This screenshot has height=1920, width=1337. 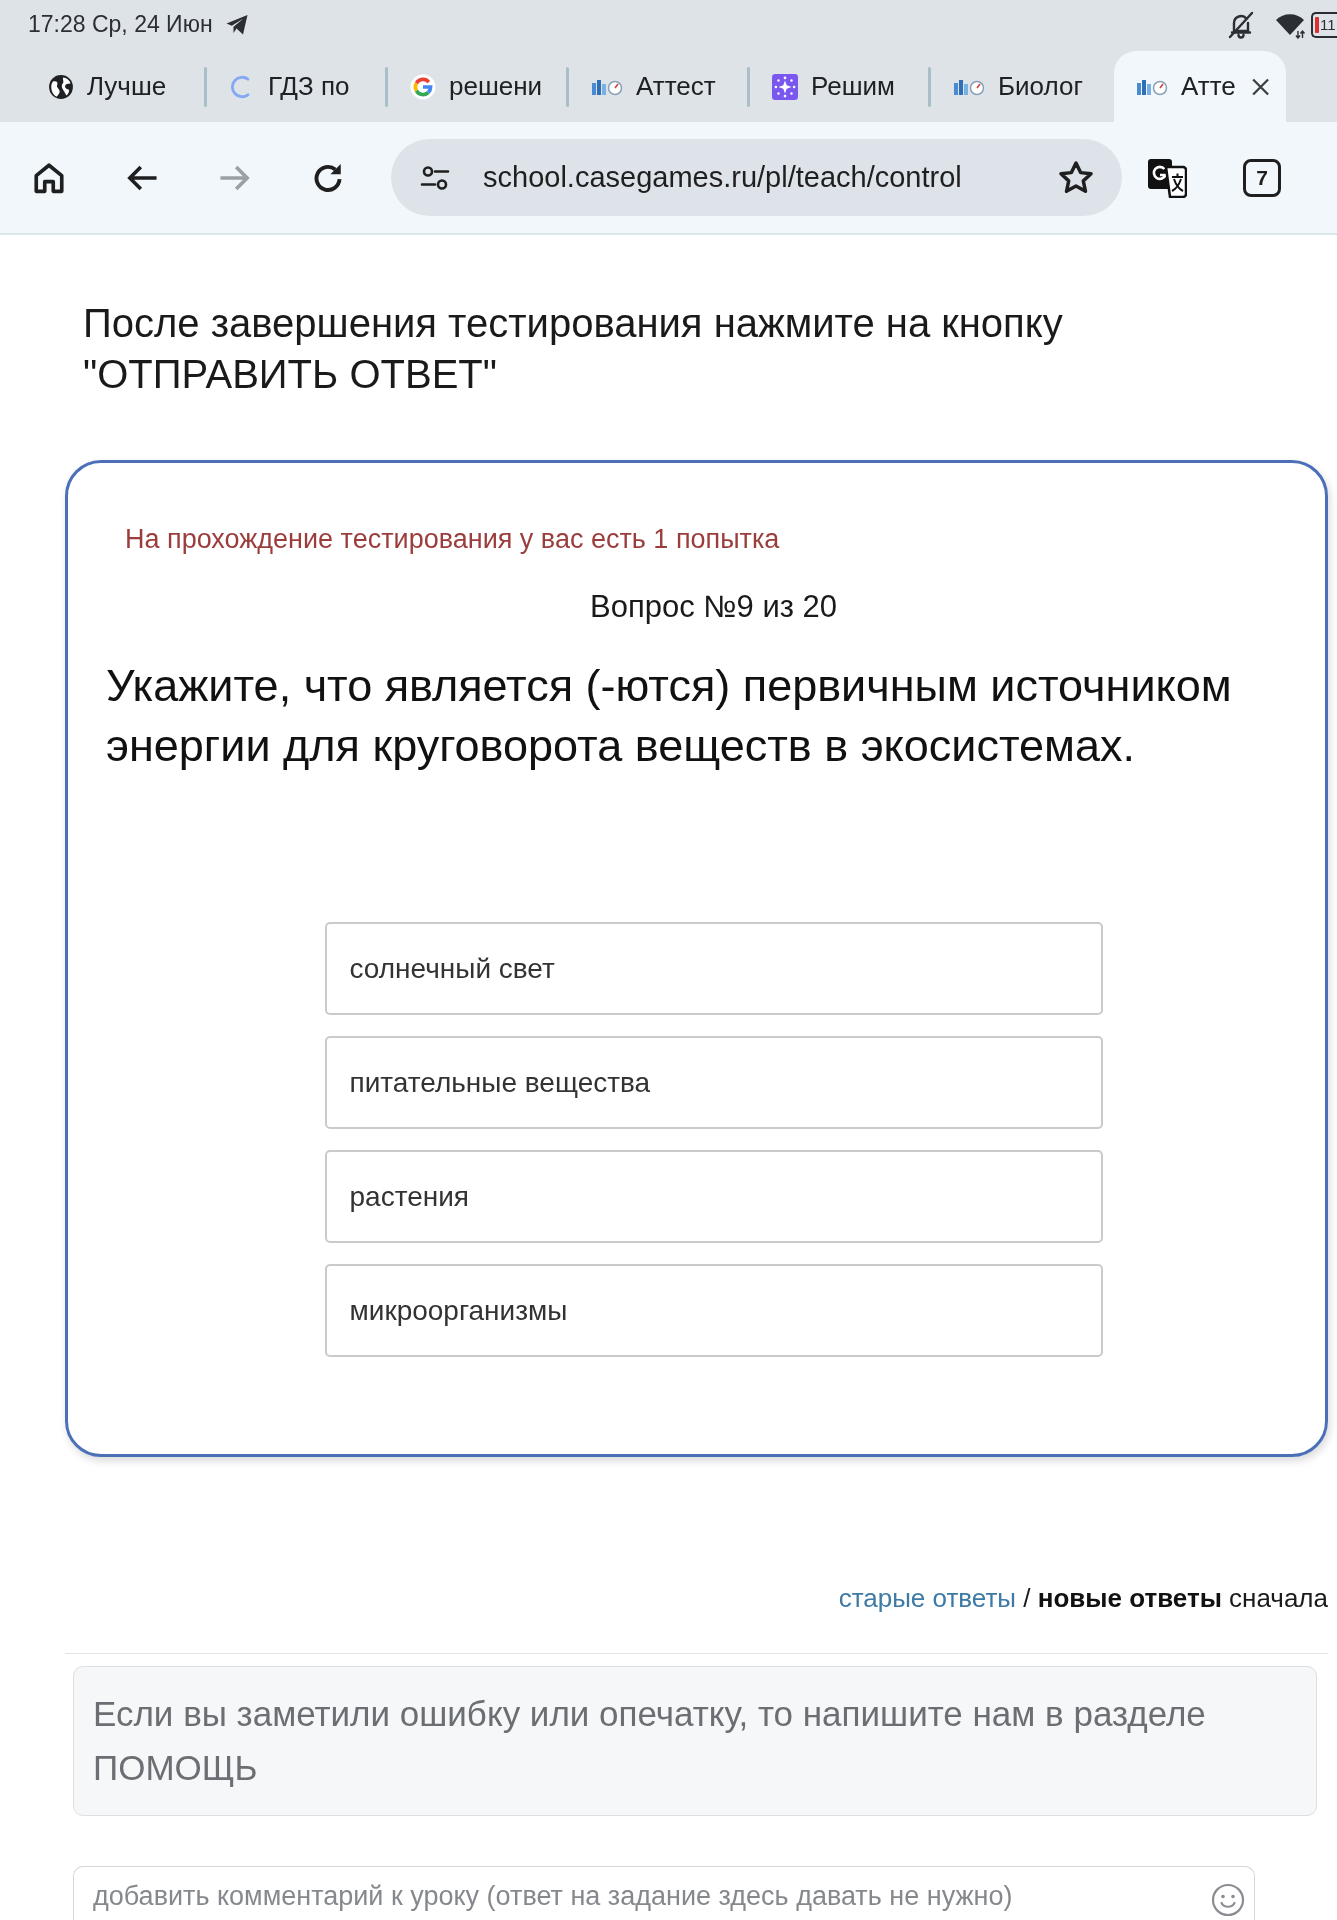 What do you see at coordinates (713, 1196) in the screenshot?
I see `answer-option: растения` at bounding box center [713, 1196].